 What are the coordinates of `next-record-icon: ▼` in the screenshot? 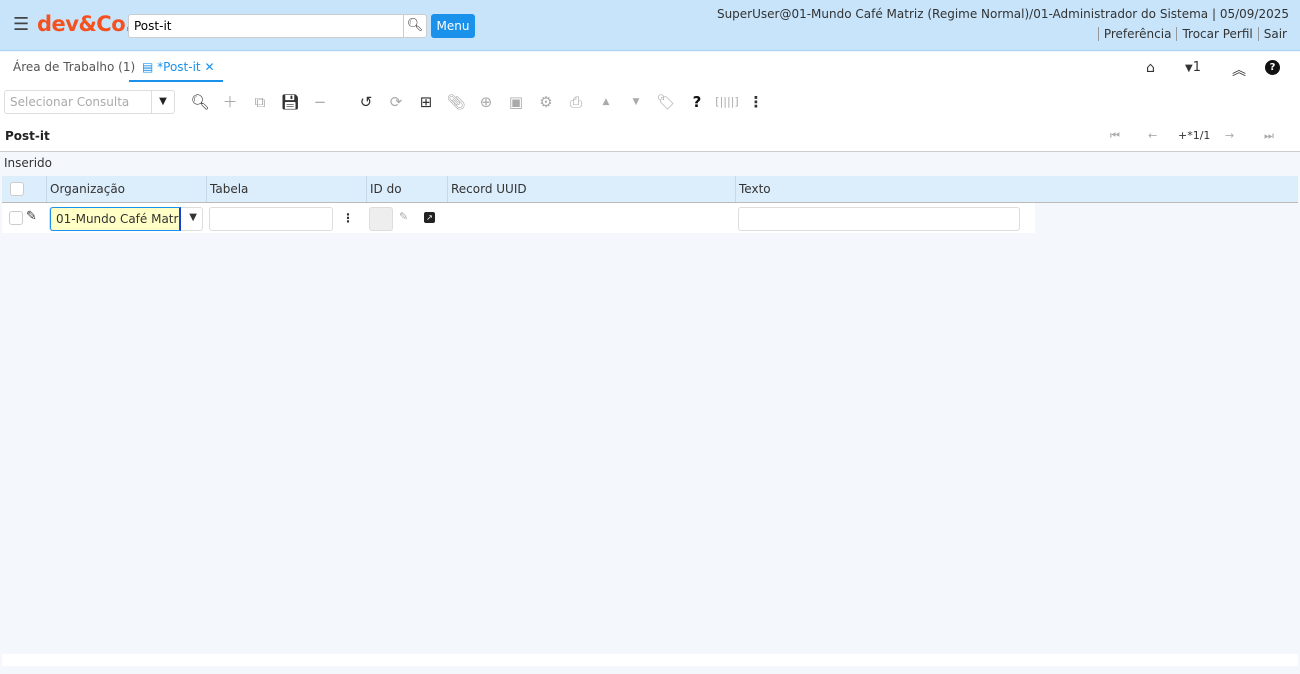 It's located at (636, 102).